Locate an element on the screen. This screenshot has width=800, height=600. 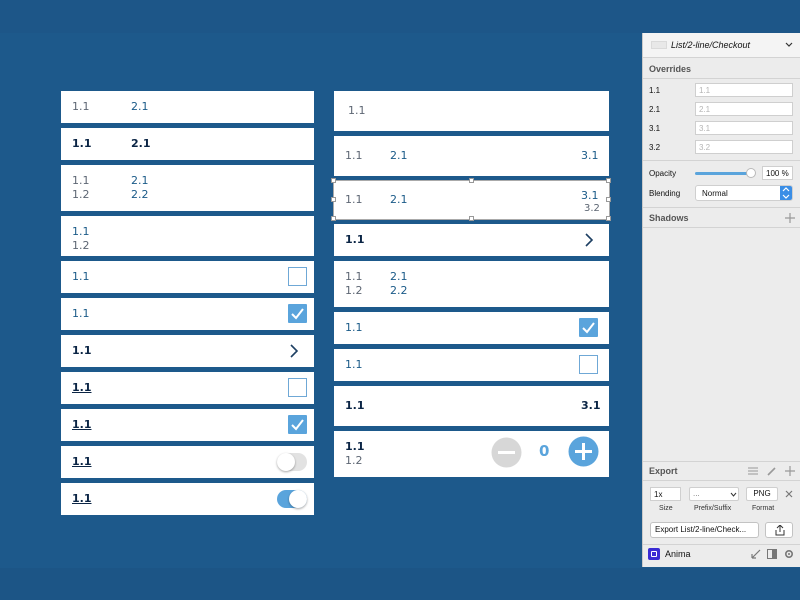
export-format-select: PNG is located at coordinates (762, 494).